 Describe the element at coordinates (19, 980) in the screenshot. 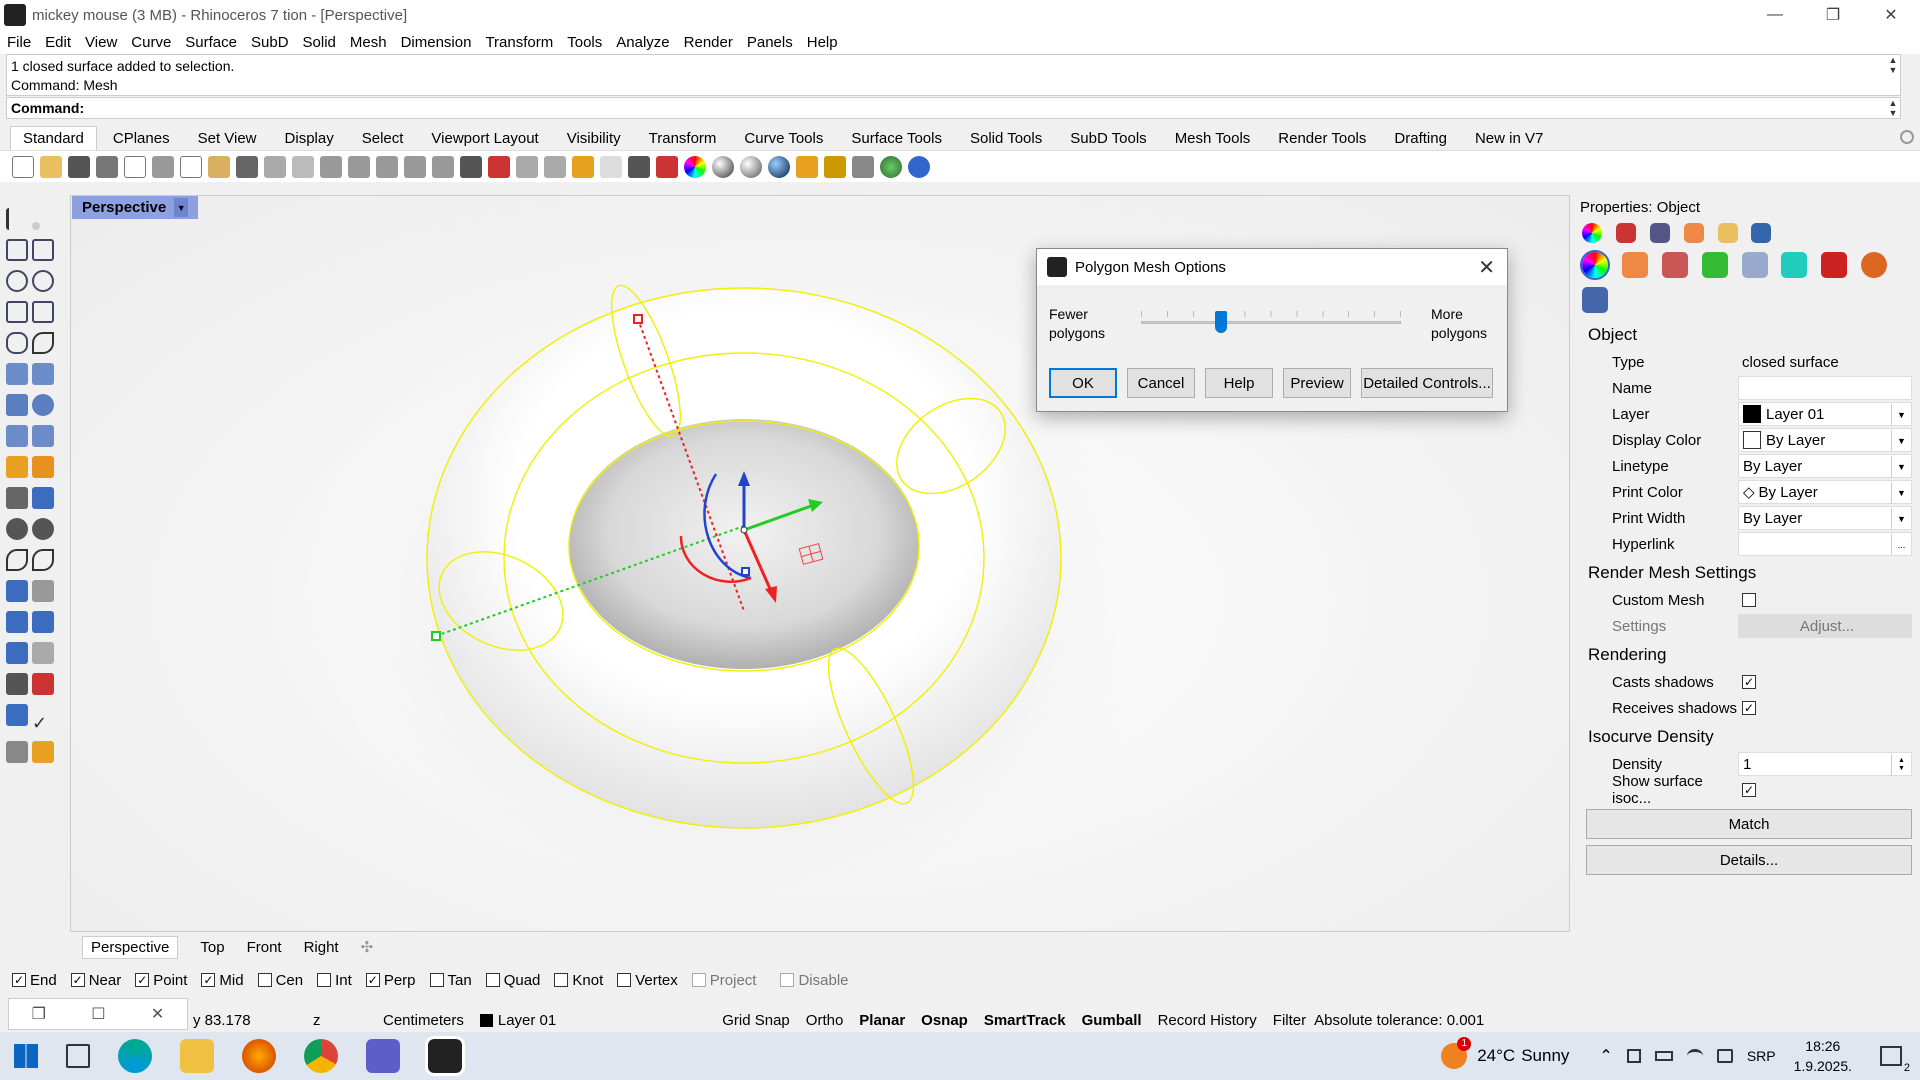

I see `osnap-end-checkbox: ✓` at that location.